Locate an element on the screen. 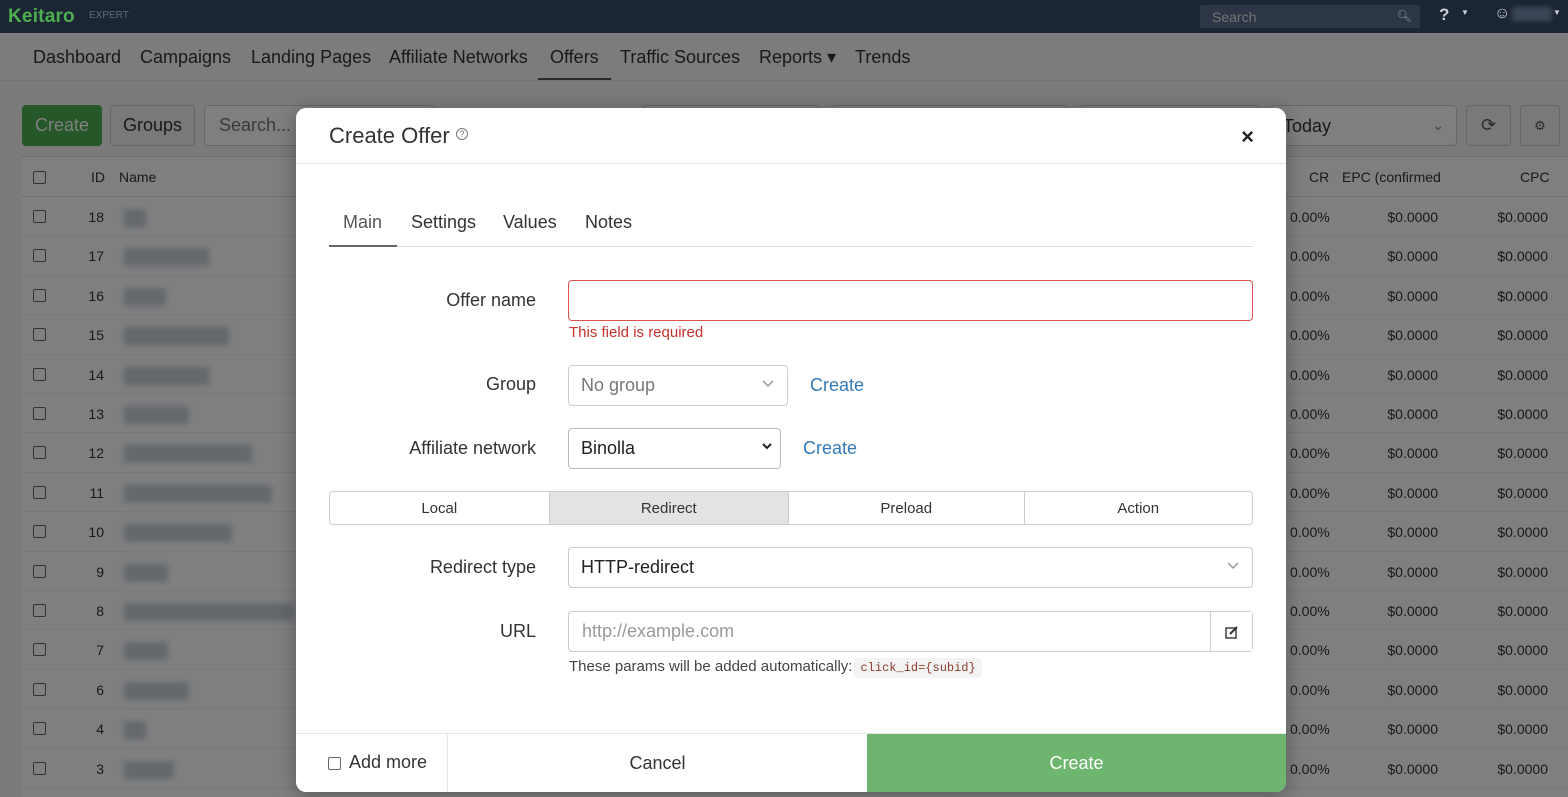  offer-type-switch: Local Redirect Preload Action is located at coordinates (791, 508).